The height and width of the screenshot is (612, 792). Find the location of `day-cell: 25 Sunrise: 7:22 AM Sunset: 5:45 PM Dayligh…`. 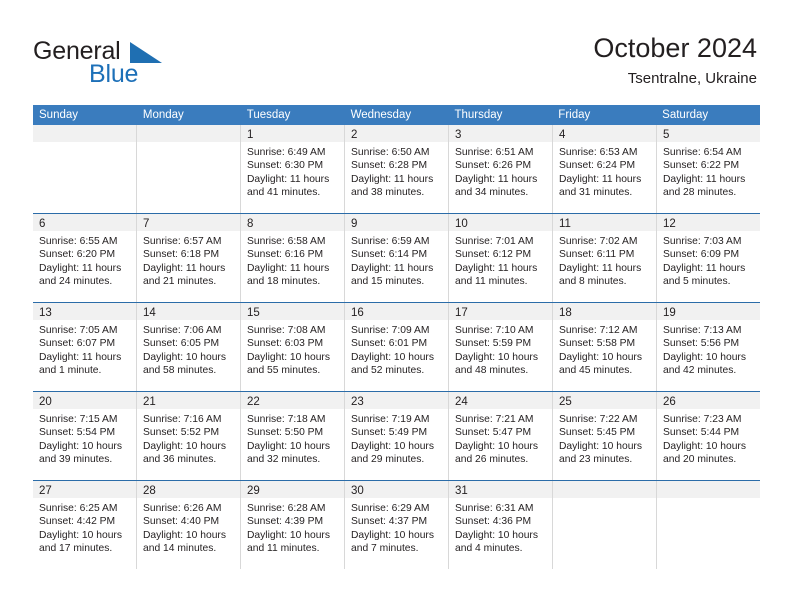

day-cell: 25 Sunrise: 7:22 AM Sunset: 5:45 PM Dayligh… is located at coordinates (604, 436).